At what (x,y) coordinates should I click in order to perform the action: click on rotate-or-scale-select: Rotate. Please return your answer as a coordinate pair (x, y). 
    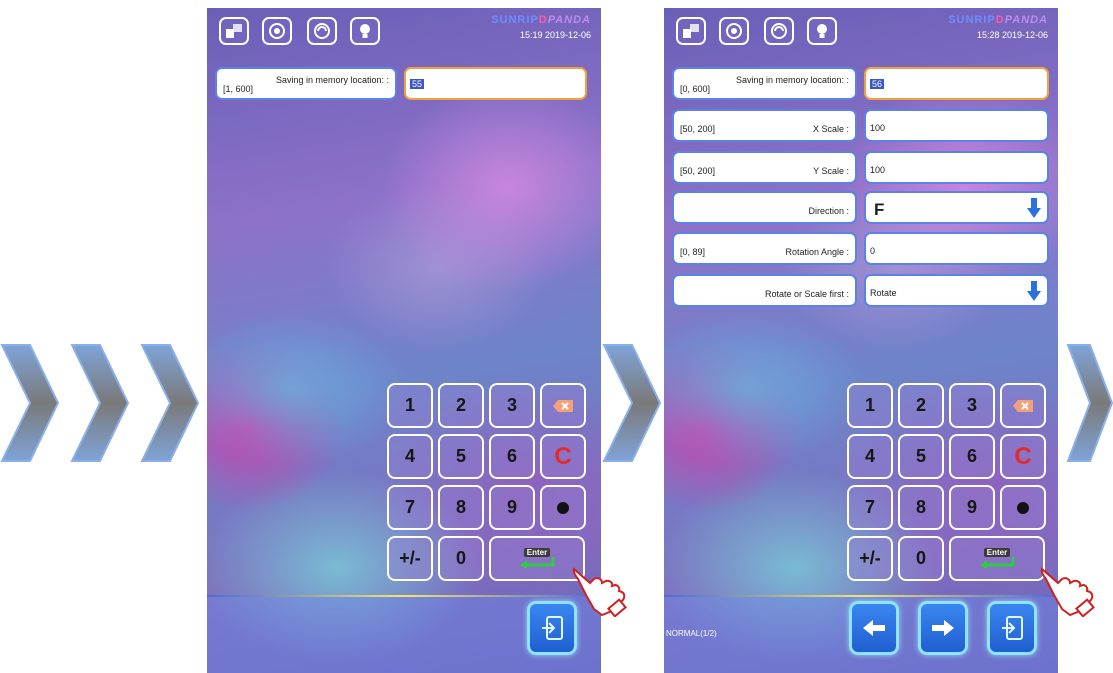
    Looking at the image, I should click on (956, 290).